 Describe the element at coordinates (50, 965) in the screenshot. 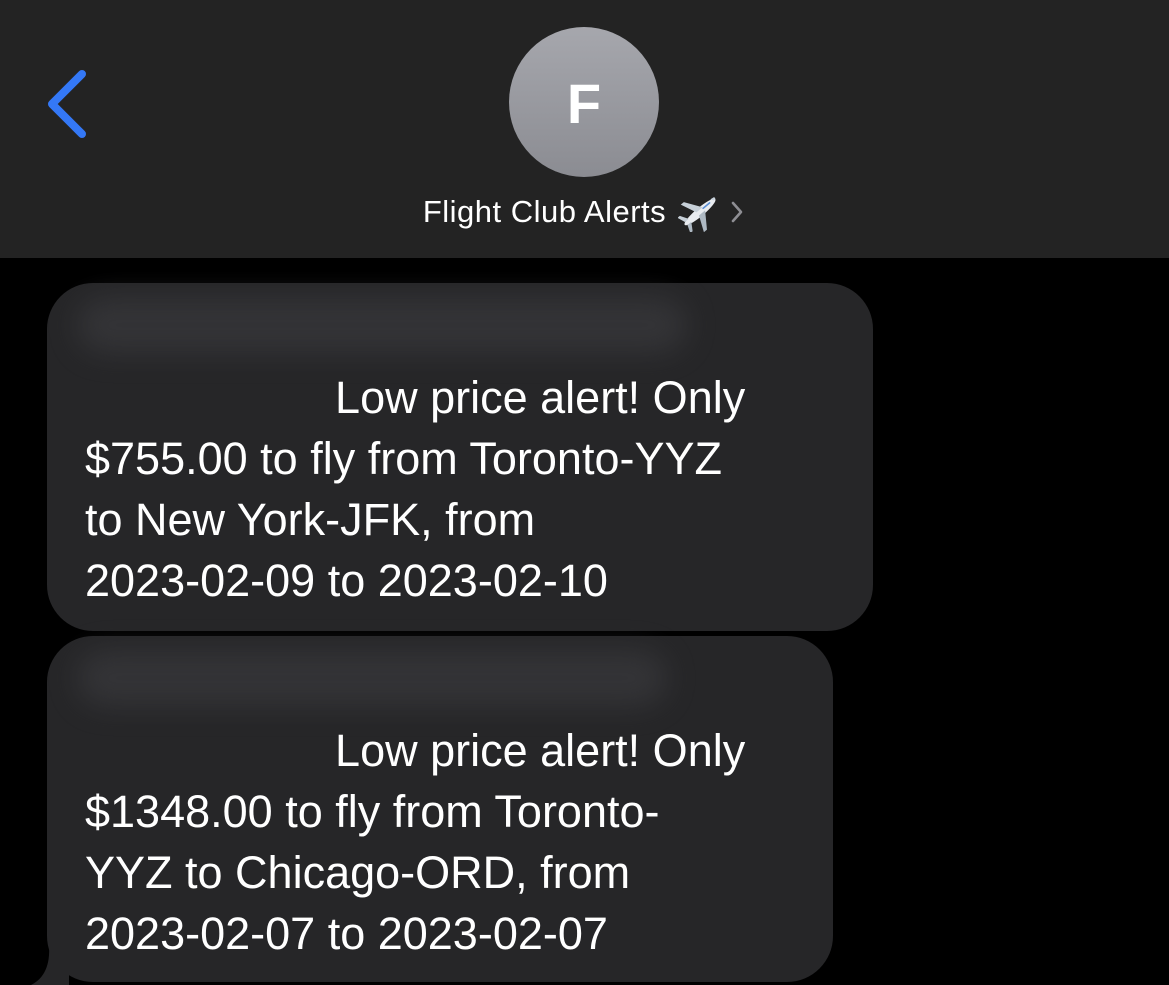

I see `bubble-tail` at that location.